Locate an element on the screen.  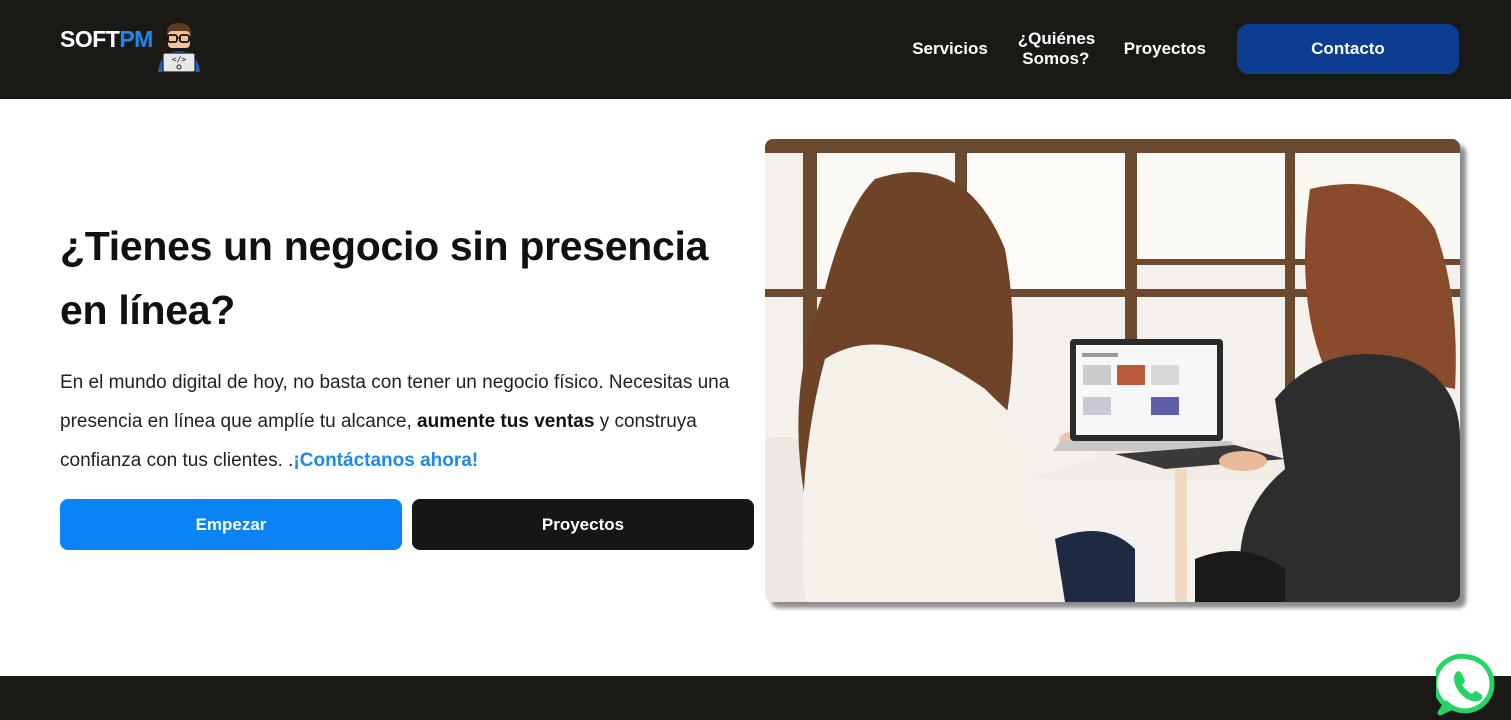
nav-link-servicios: Servicios is located at coordinates (950, 49).